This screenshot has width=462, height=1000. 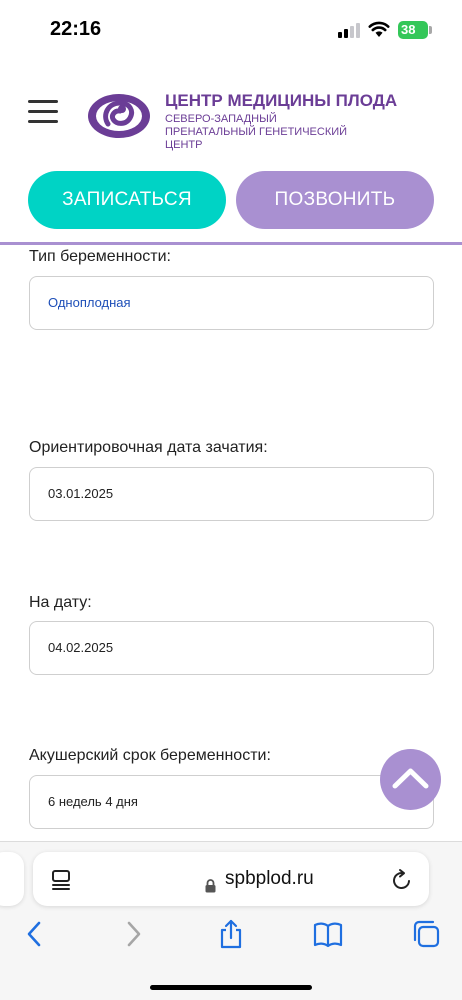 I want to click on forward-icon, so click(x=133, y=934).